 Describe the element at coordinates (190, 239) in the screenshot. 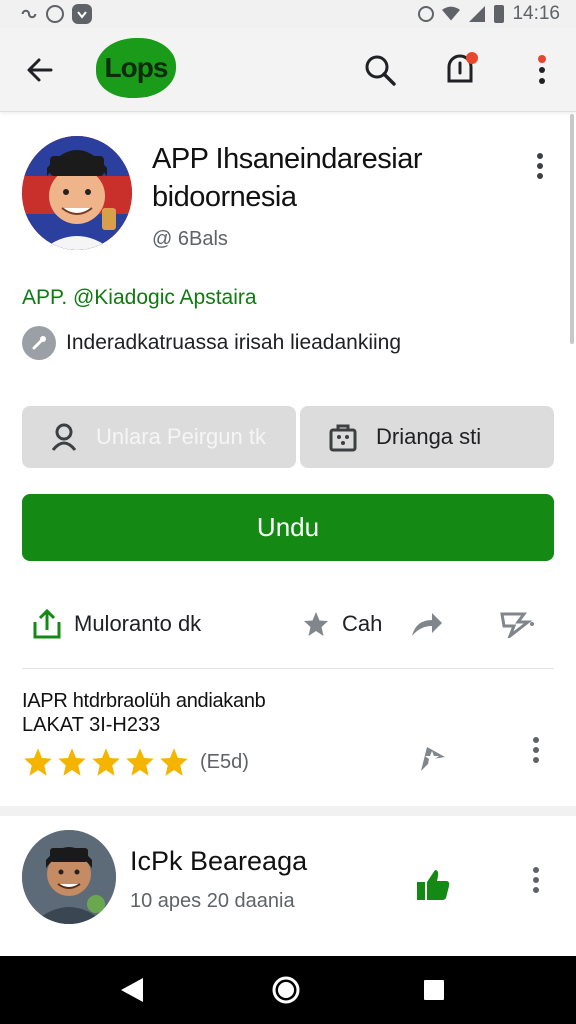

I see `app-handle: @ 6Bals` at that location.